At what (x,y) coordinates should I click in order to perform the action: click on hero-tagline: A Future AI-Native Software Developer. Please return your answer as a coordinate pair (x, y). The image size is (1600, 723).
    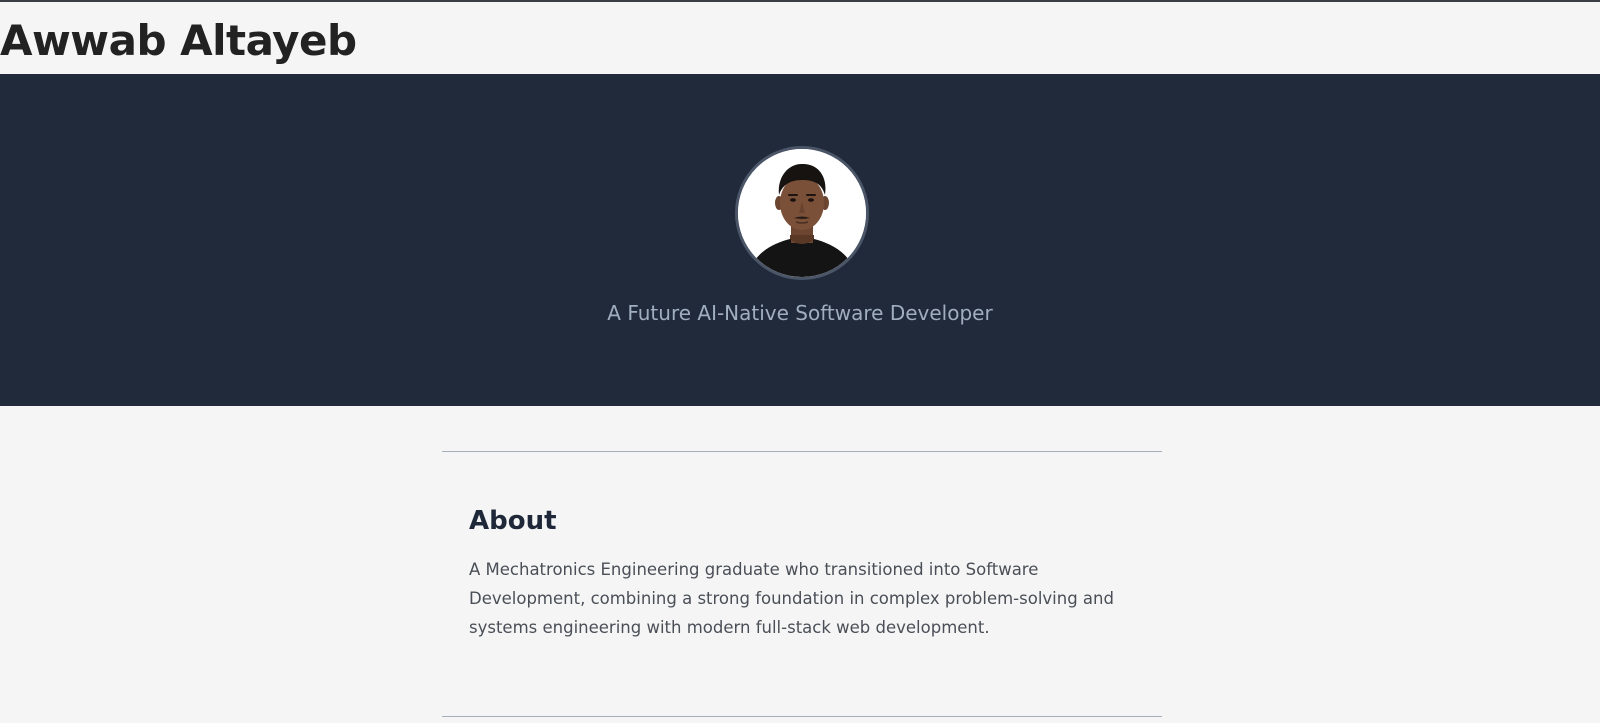
    Looking at the image, I should click on (800, 313).